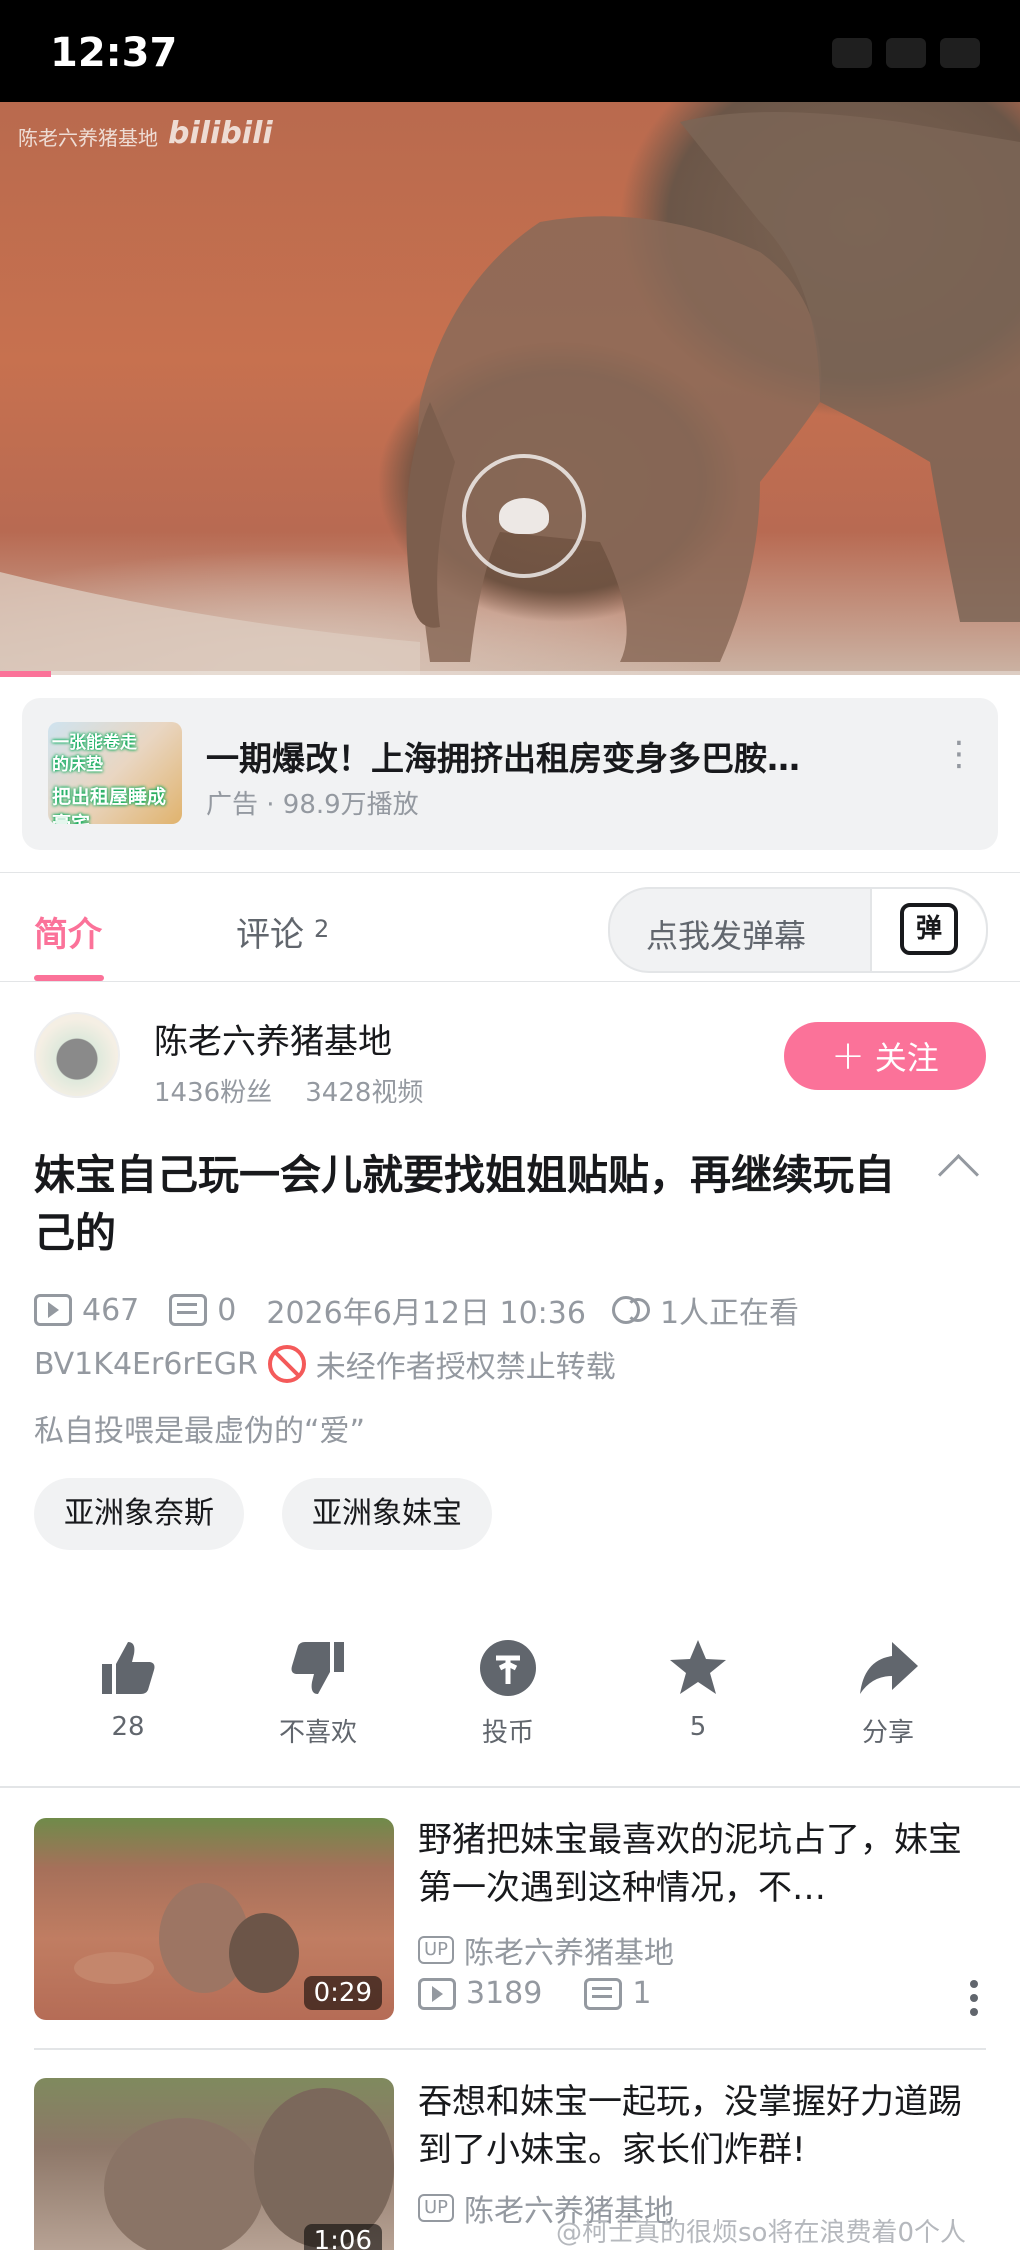 This screenshot has width=1020, height=2250. I want to click on coin-button: 投币, so click(508, 1692).